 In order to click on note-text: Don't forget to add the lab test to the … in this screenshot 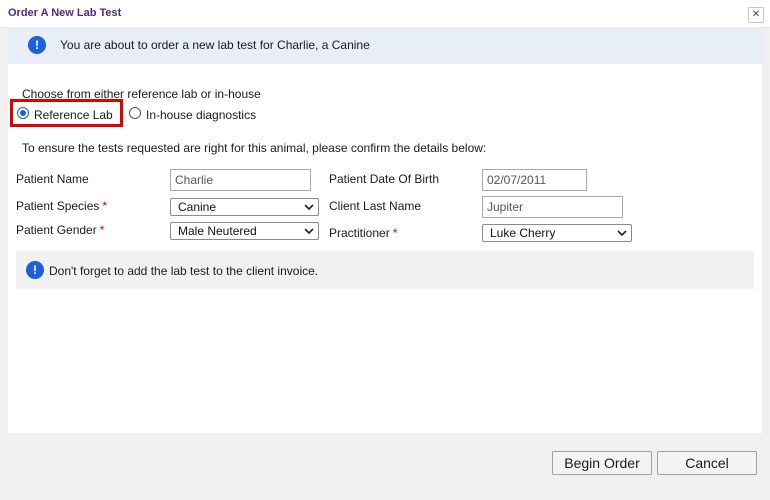, I will do `click(184, 271)`.